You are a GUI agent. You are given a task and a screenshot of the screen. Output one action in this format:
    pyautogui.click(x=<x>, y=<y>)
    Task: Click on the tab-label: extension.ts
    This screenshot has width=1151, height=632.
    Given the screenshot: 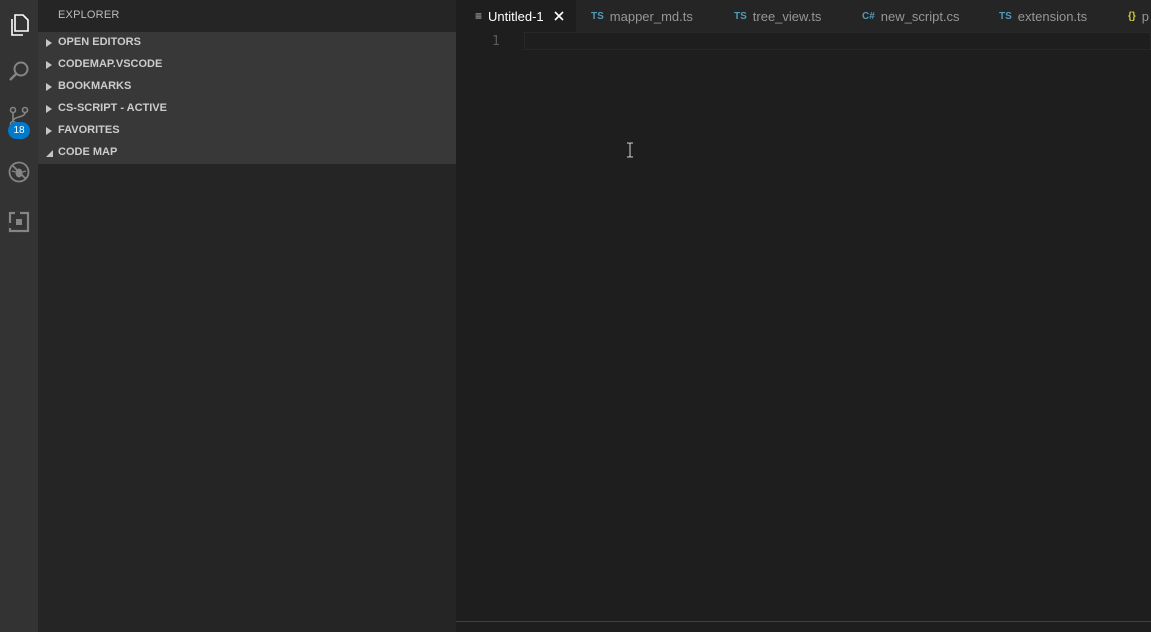 What is the action you would take?
    pyautogui.click(x=1052, y=16)
    